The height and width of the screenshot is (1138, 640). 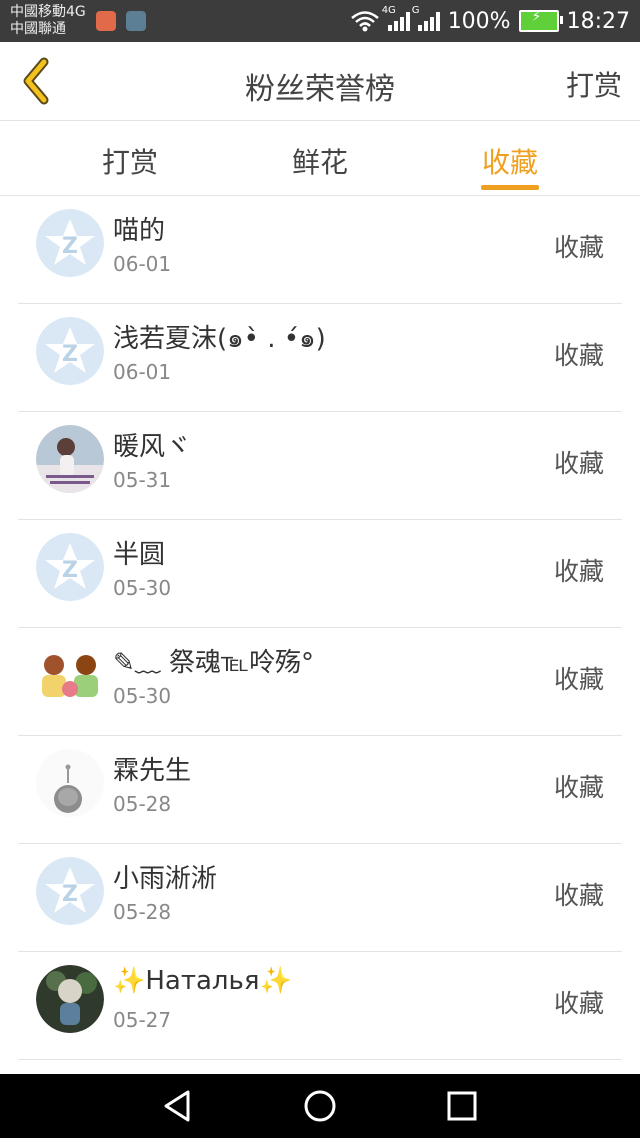 What do you see at coordinates (320, 161) in the screenshot?
I see `tab-flowers: 鲜花` at bounding box center [320, 161].